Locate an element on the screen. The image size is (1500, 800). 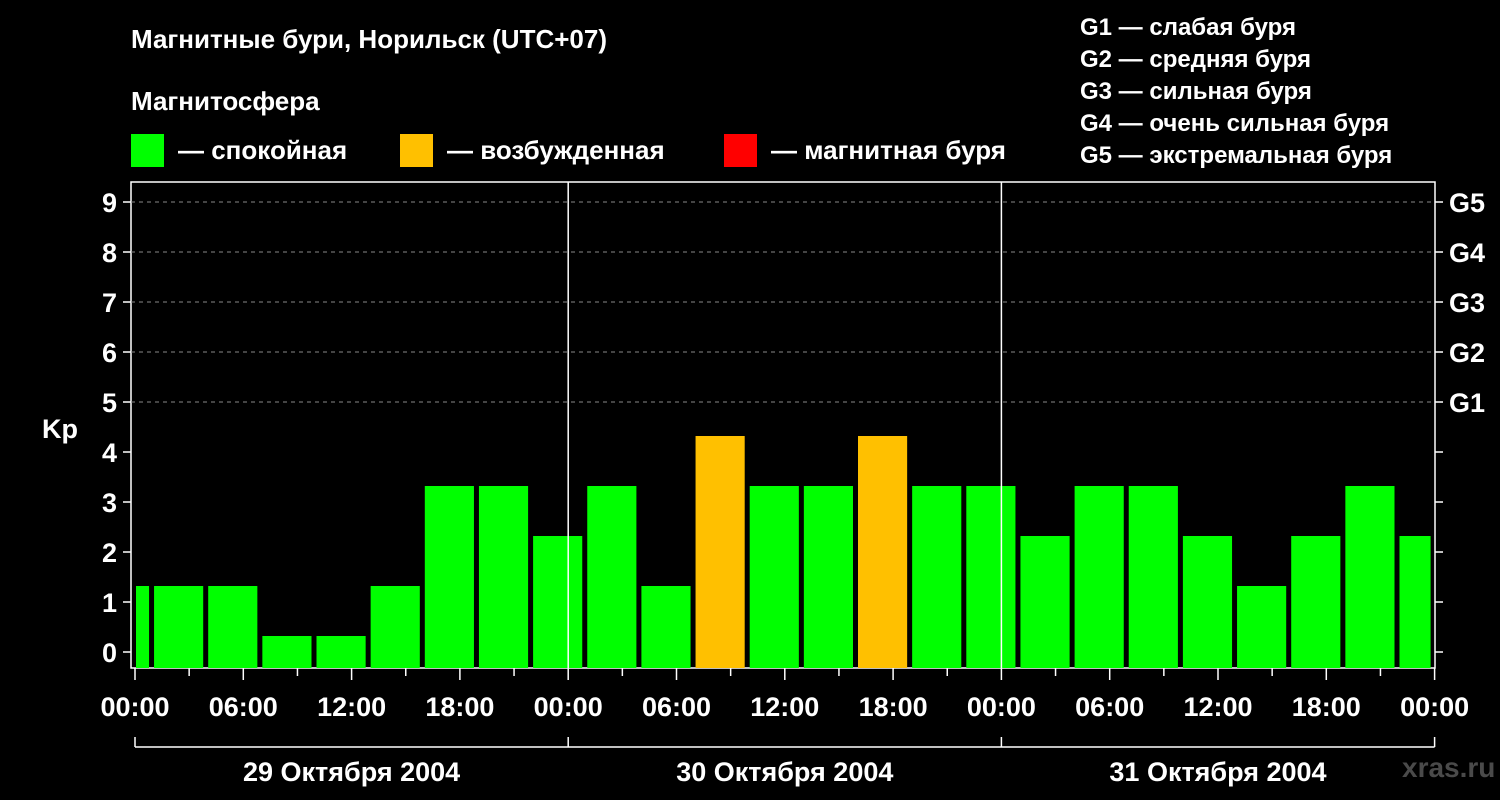
y-tick-label: 1 is located at coordinates (109, 603).